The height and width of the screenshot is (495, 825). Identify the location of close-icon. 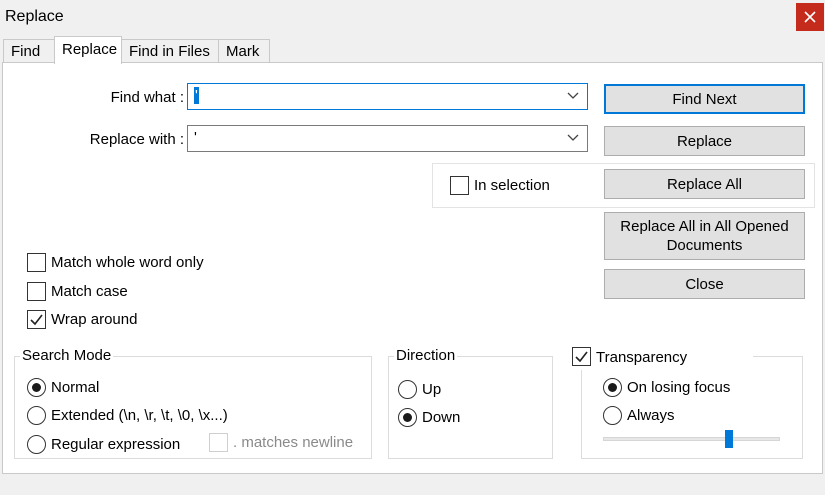
(810, 17).